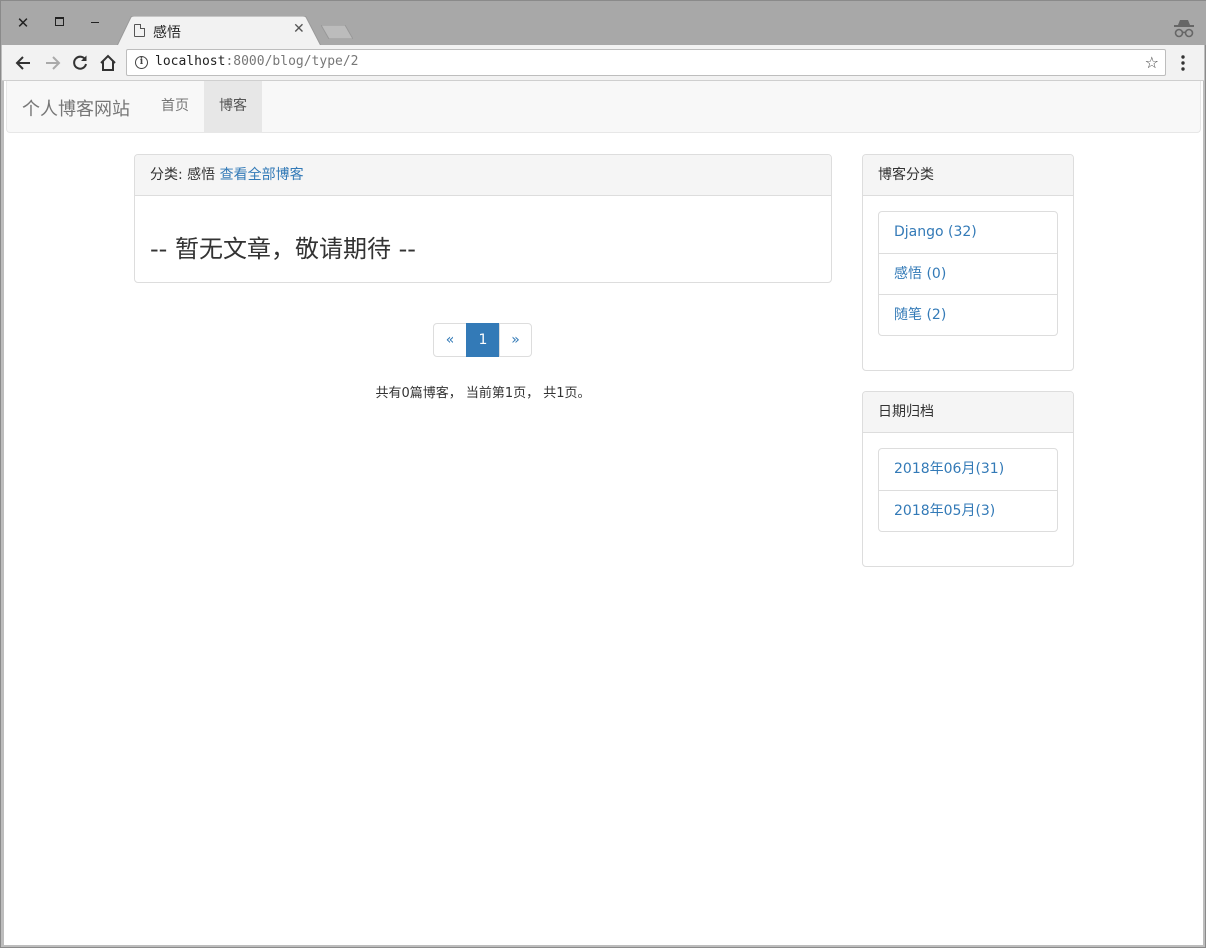 Image resolution: width=1206 pixels, height=948 pixels. I want to click on address-bar: i localhost:8000/blog/type/2 ☆, so click(646, 62).